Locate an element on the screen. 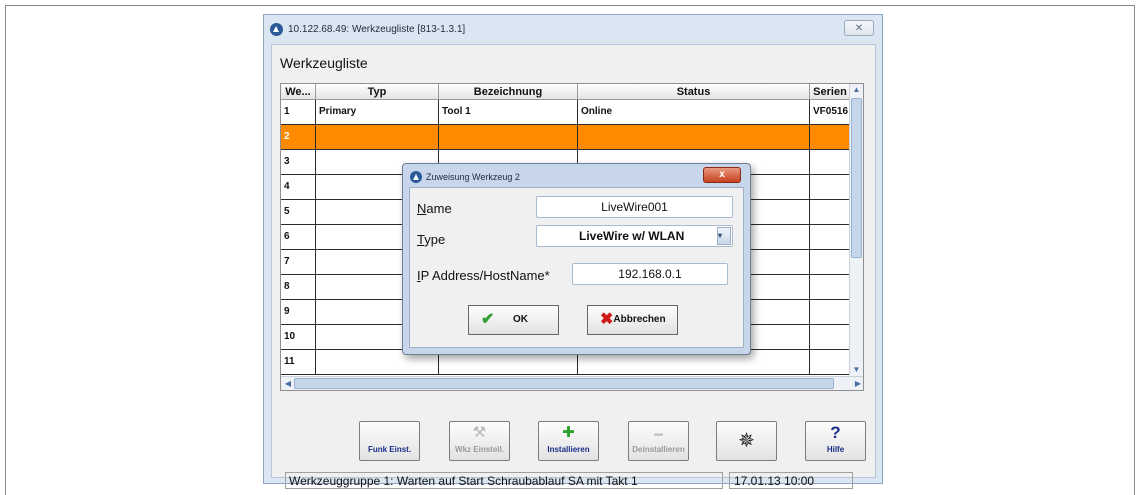 The height and width of the screenshot is (495, 1141). cell-status: Online is located at coordinates (694, 112).